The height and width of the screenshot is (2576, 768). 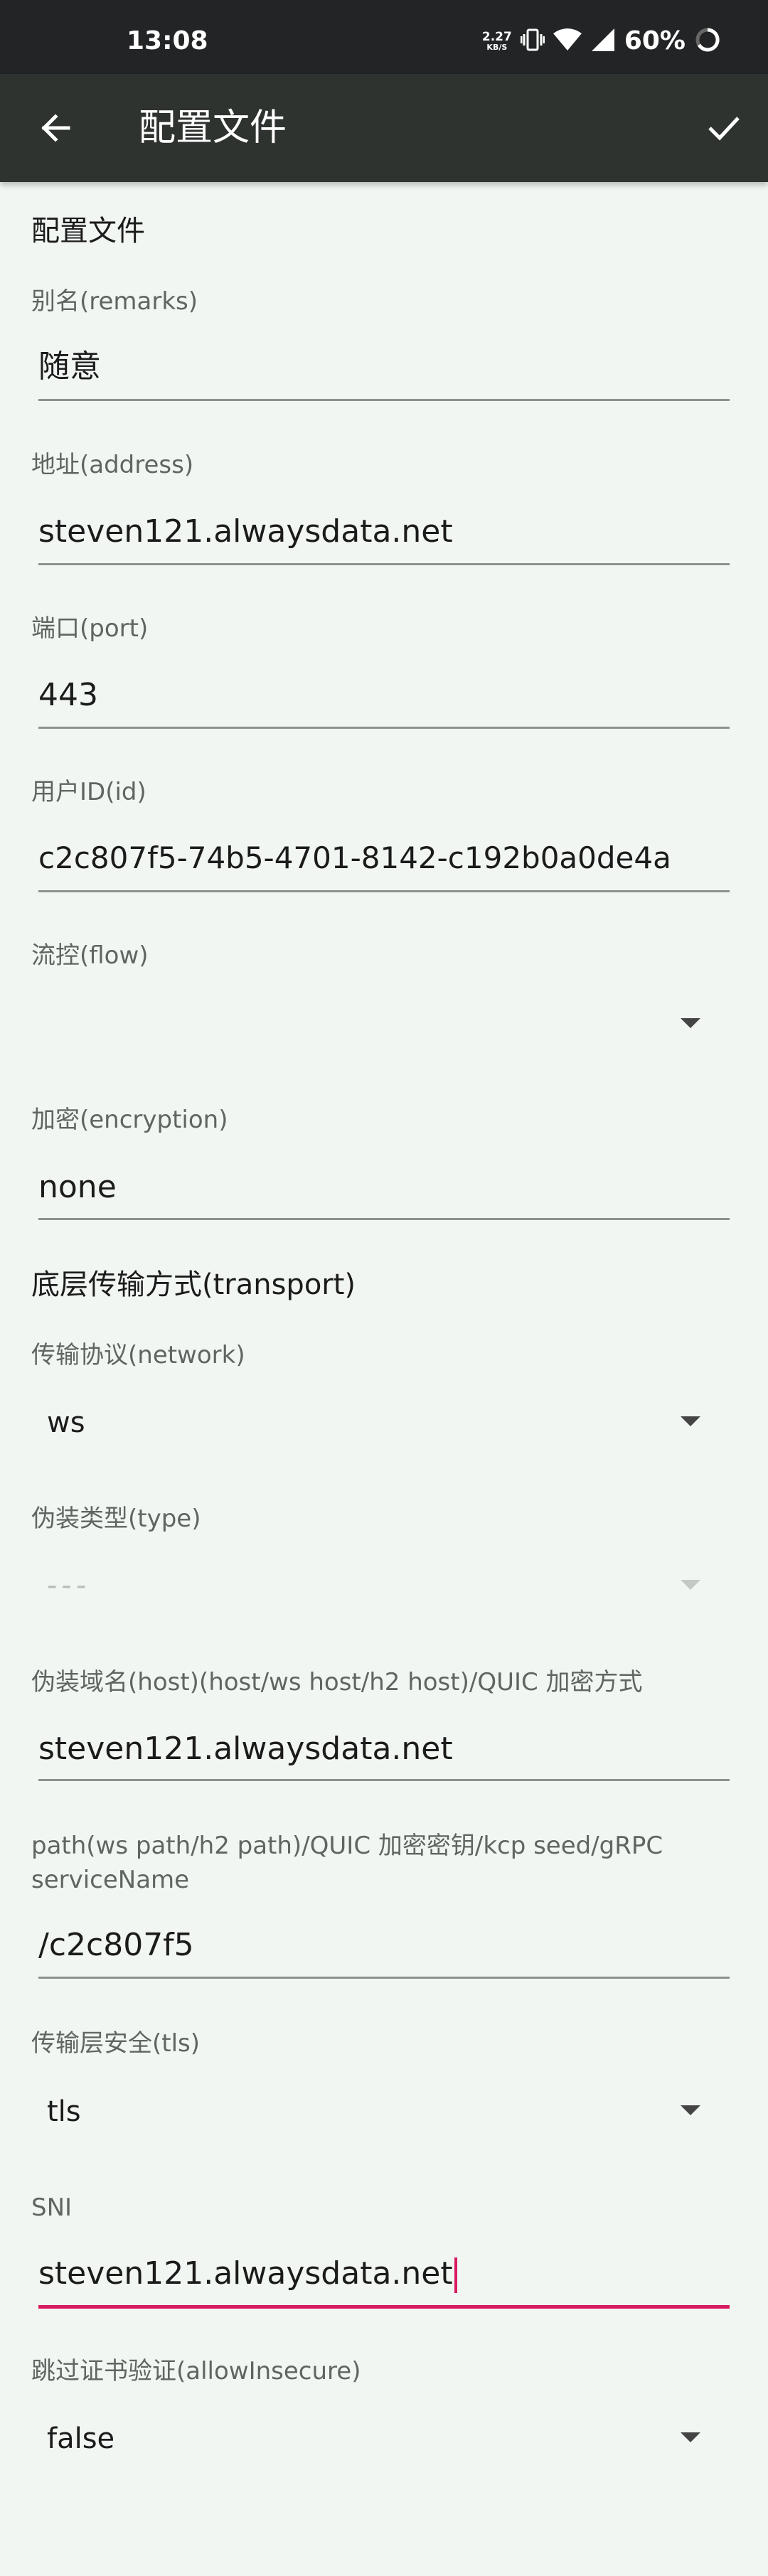 What do you see at coordinates (129, 1120) in the screenshot?
I see `encryption-label: 加密(encryption)` at bounding box center [129, 1120].